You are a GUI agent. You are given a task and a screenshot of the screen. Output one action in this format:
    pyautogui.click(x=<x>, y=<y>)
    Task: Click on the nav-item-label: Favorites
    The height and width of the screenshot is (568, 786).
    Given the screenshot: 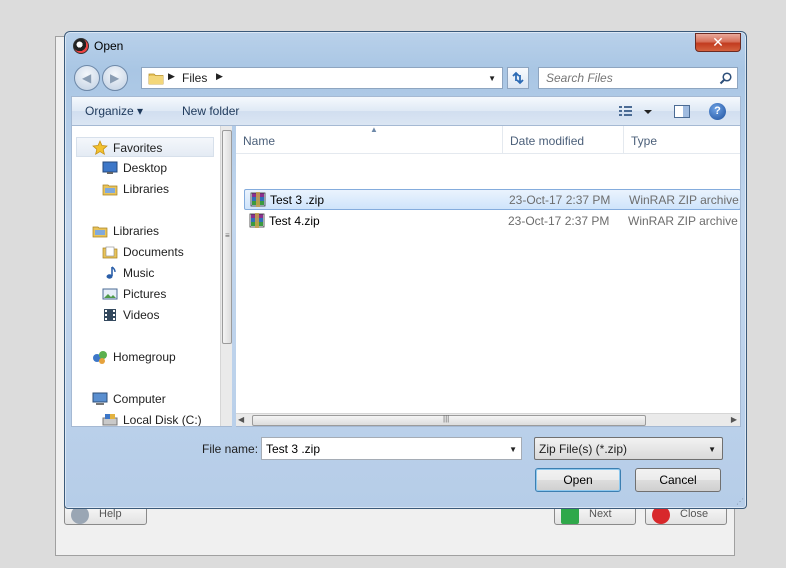 What is the action you would take?
    pyautogui.click(x=138, y=148)
    